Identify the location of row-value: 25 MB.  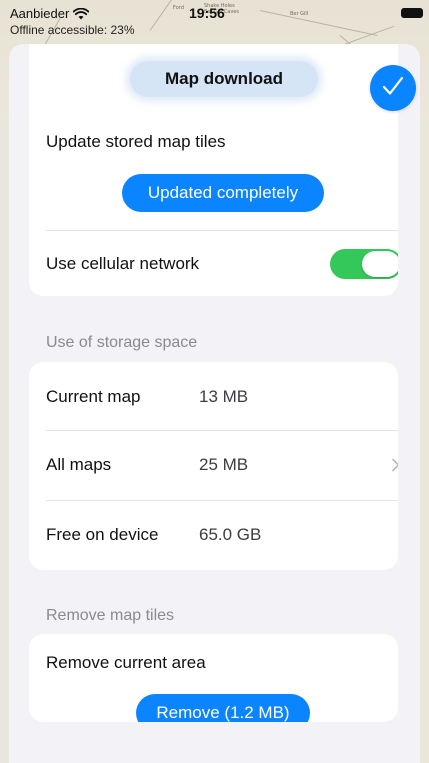
(224, 464).